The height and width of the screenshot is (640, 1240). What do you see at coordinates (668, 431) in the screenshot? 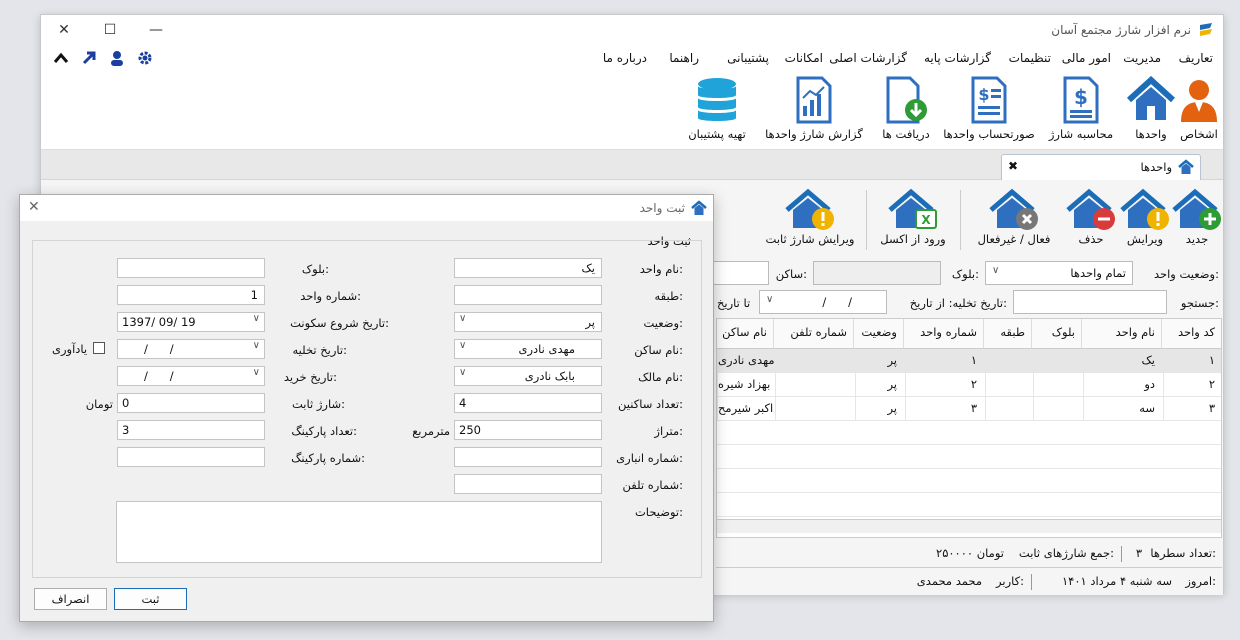
I see `area-label: متراژ:` at bounding box center [668, 431].